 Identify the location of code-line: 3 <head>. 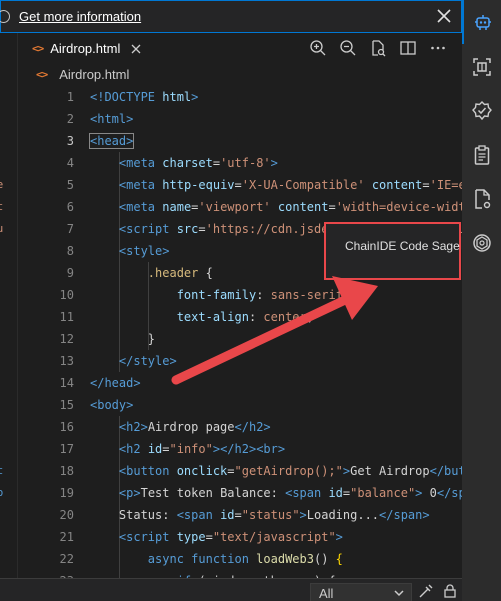
(240, 141).